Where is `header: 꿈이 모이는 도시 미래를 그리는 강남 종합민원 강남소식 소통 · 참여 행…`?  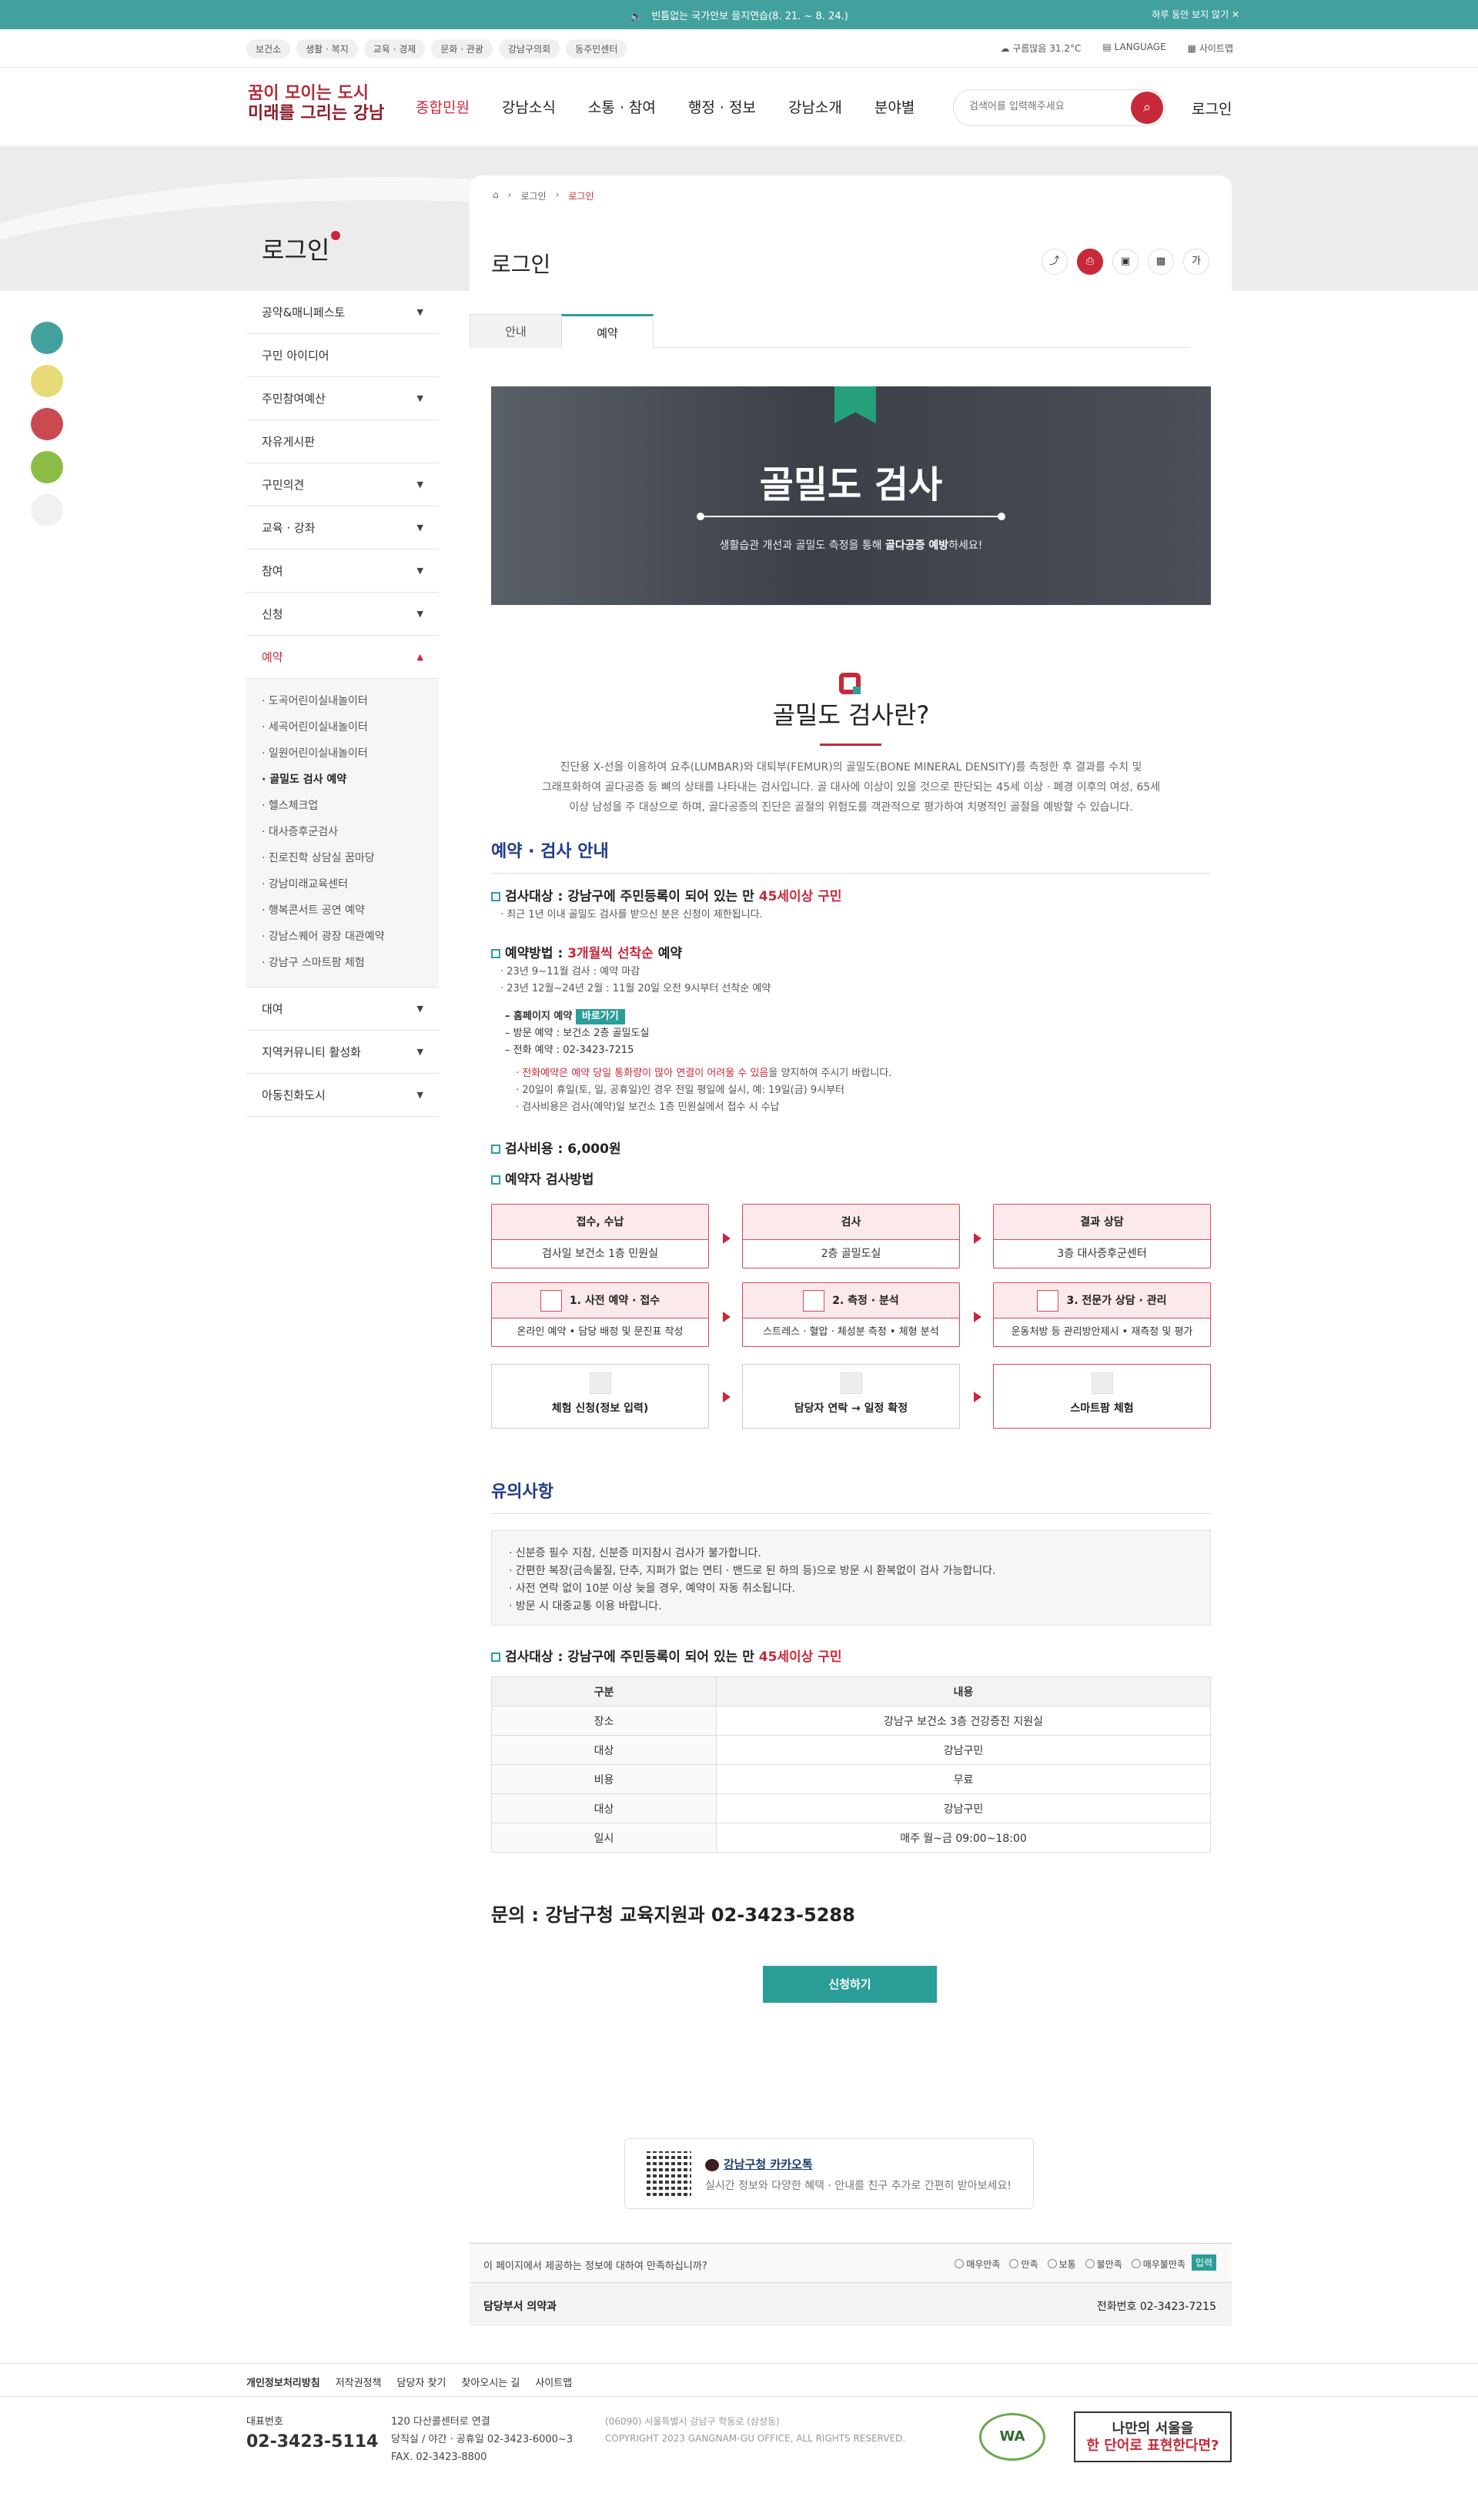
header: 꿈이 모이는 도시 미래를 그리는 강남 종합민원 강남소식 소통 · 참여 행… is located at coordinates (739, 107).